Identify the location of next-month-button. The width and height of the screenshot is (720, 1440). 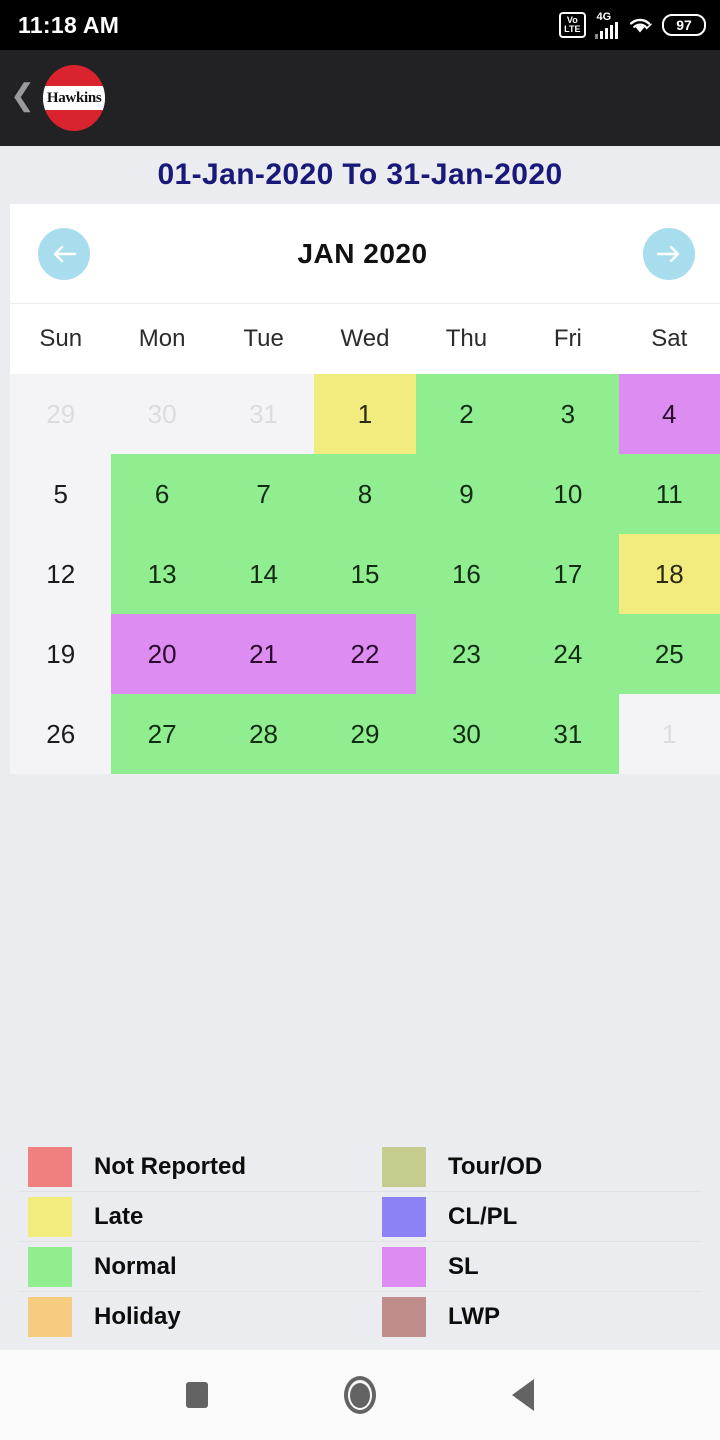
(669, 253).